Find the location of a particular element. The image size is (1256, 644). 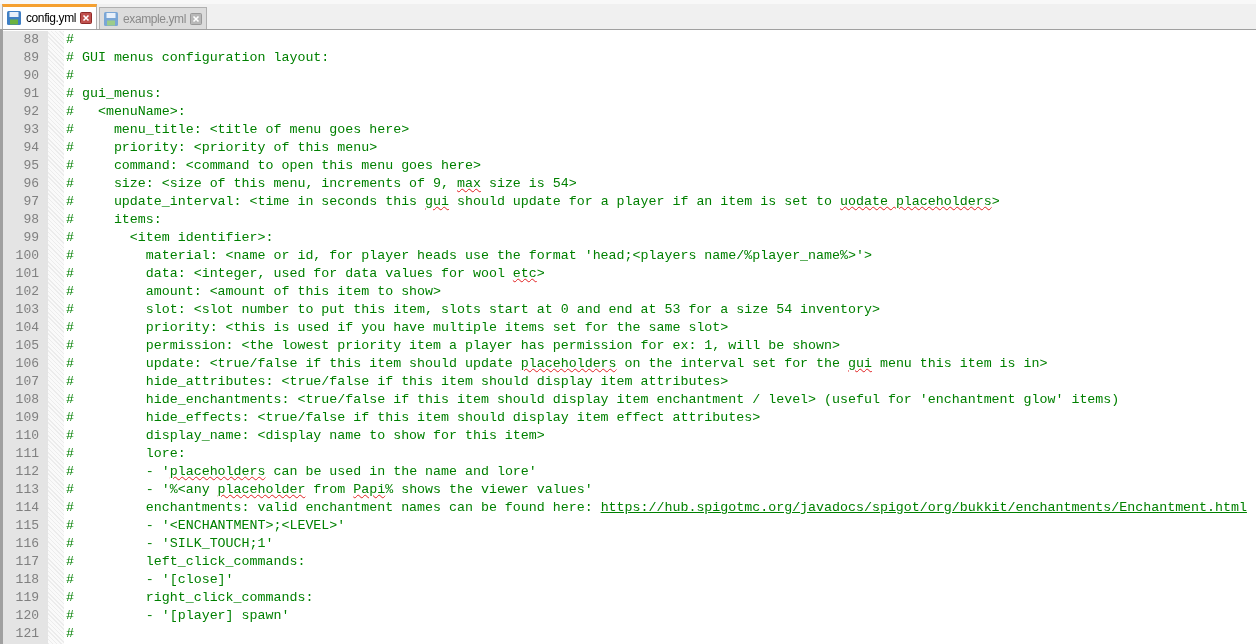

line-number: 108 is located at coordinates (27, 400).